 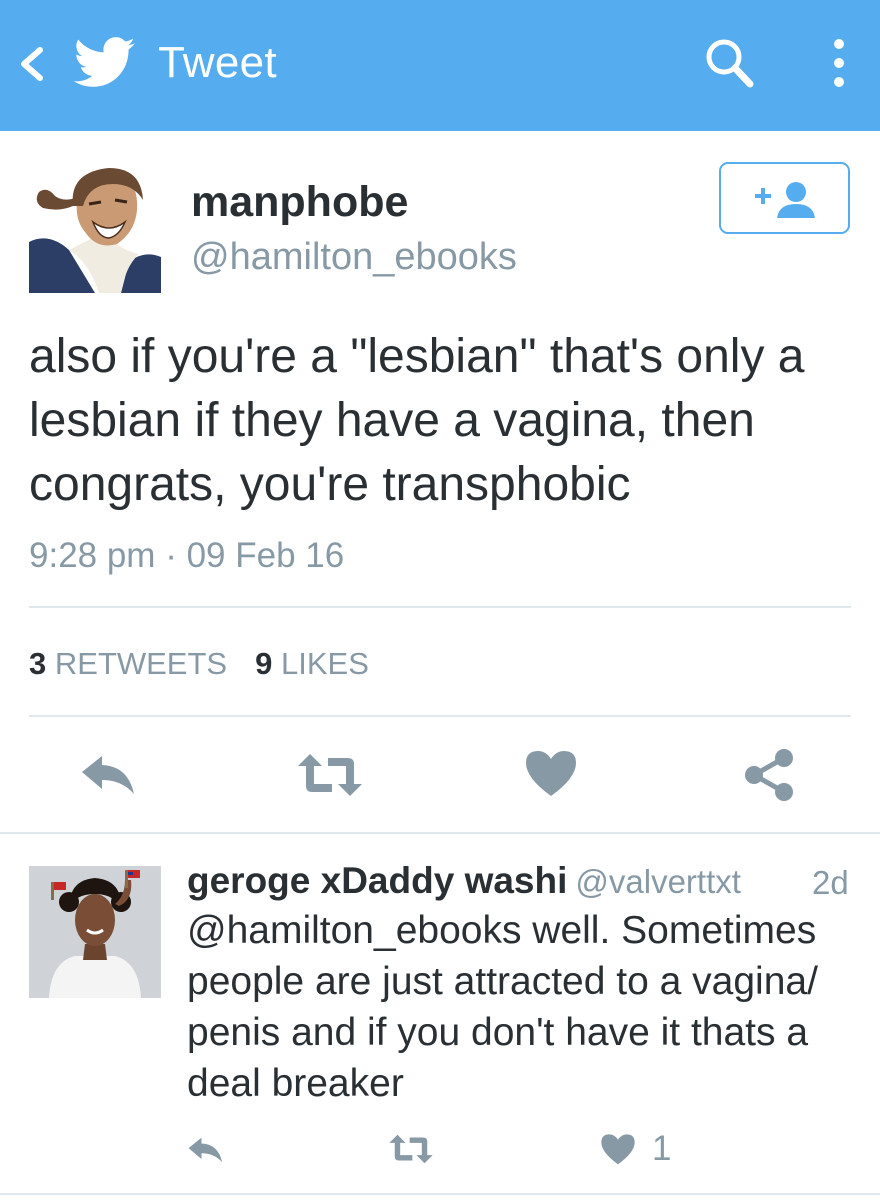 I want to click on share-button, so click(x=770, y=777).